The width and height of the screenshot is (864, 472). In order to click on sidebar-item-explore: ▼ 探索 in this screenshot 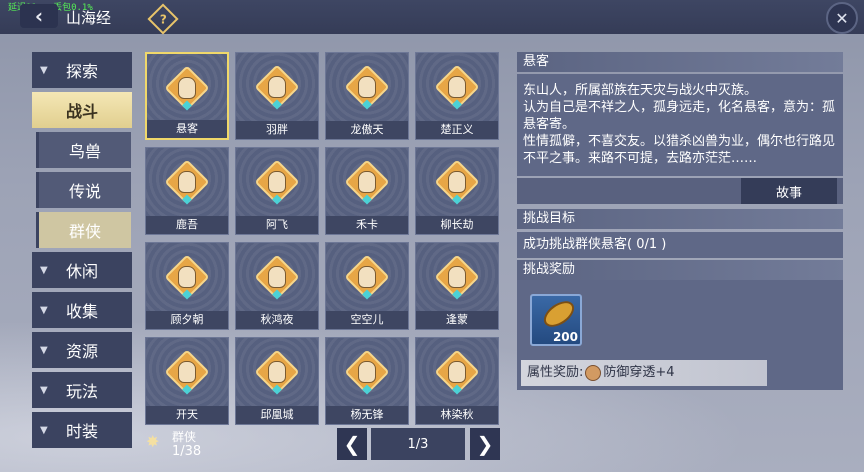, I will do `click(82, 70)`.